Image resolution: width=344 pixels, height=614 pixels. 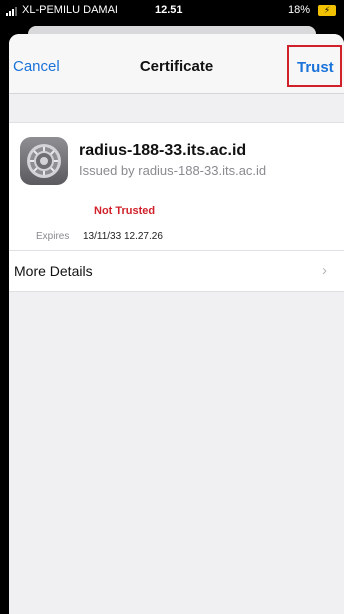 What do you see at coordinates (163, 150) in the screenshot?
I see `certificate-name: radius-188-33.its.ac.id` at bounding box center [163, 150].